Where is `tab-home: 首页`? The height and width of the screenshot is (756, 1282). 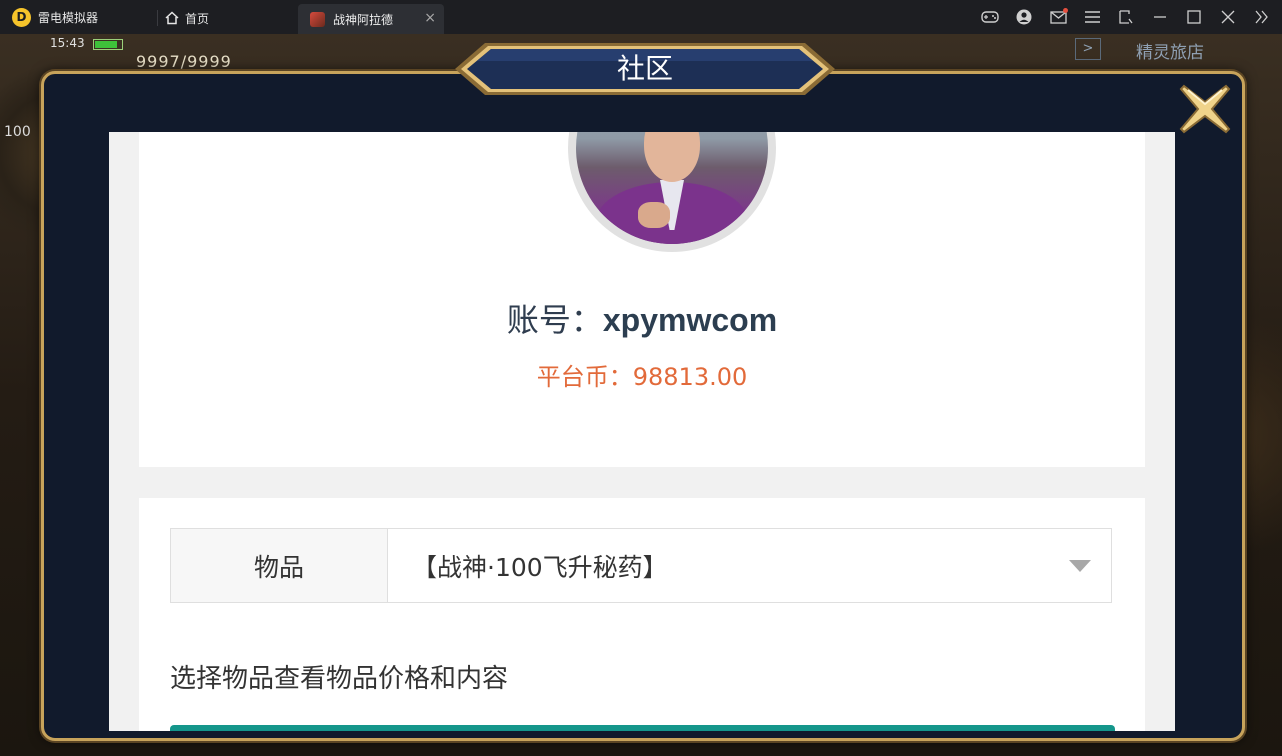 tab-home: 首页 is located at coordinates (187, 18).